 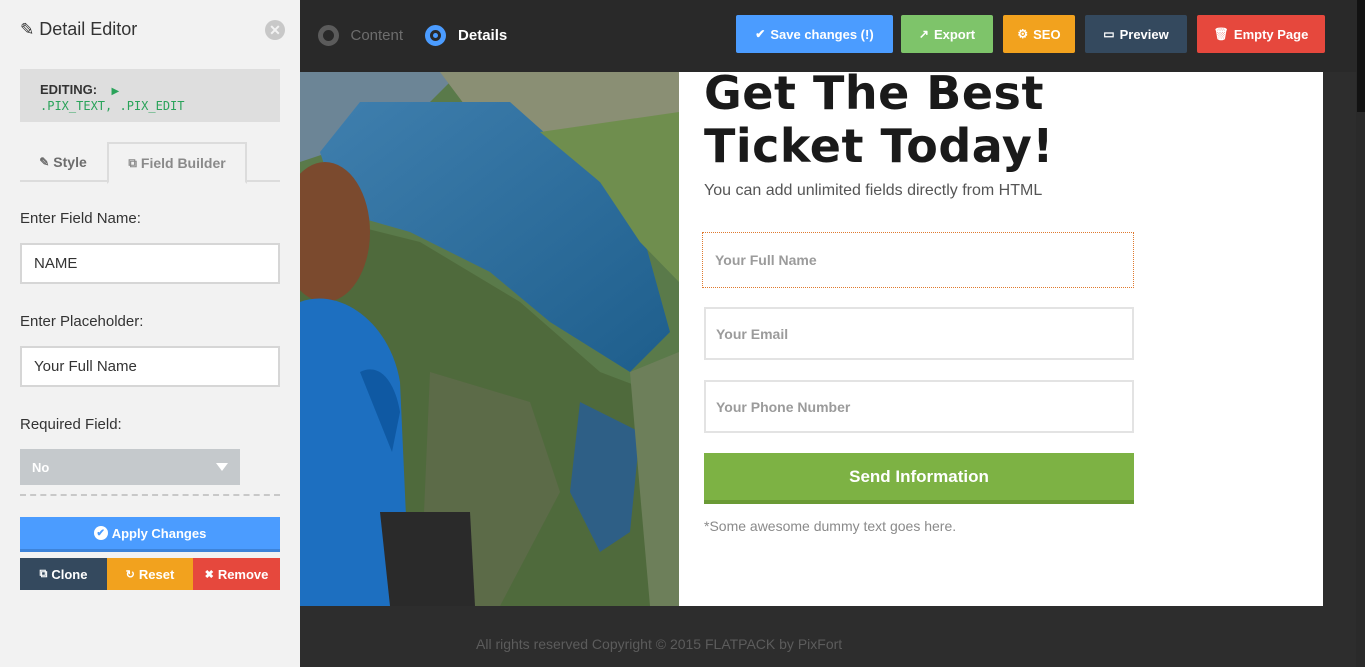 I want to click on play-icon: ▶, so click(x=115, y=91).